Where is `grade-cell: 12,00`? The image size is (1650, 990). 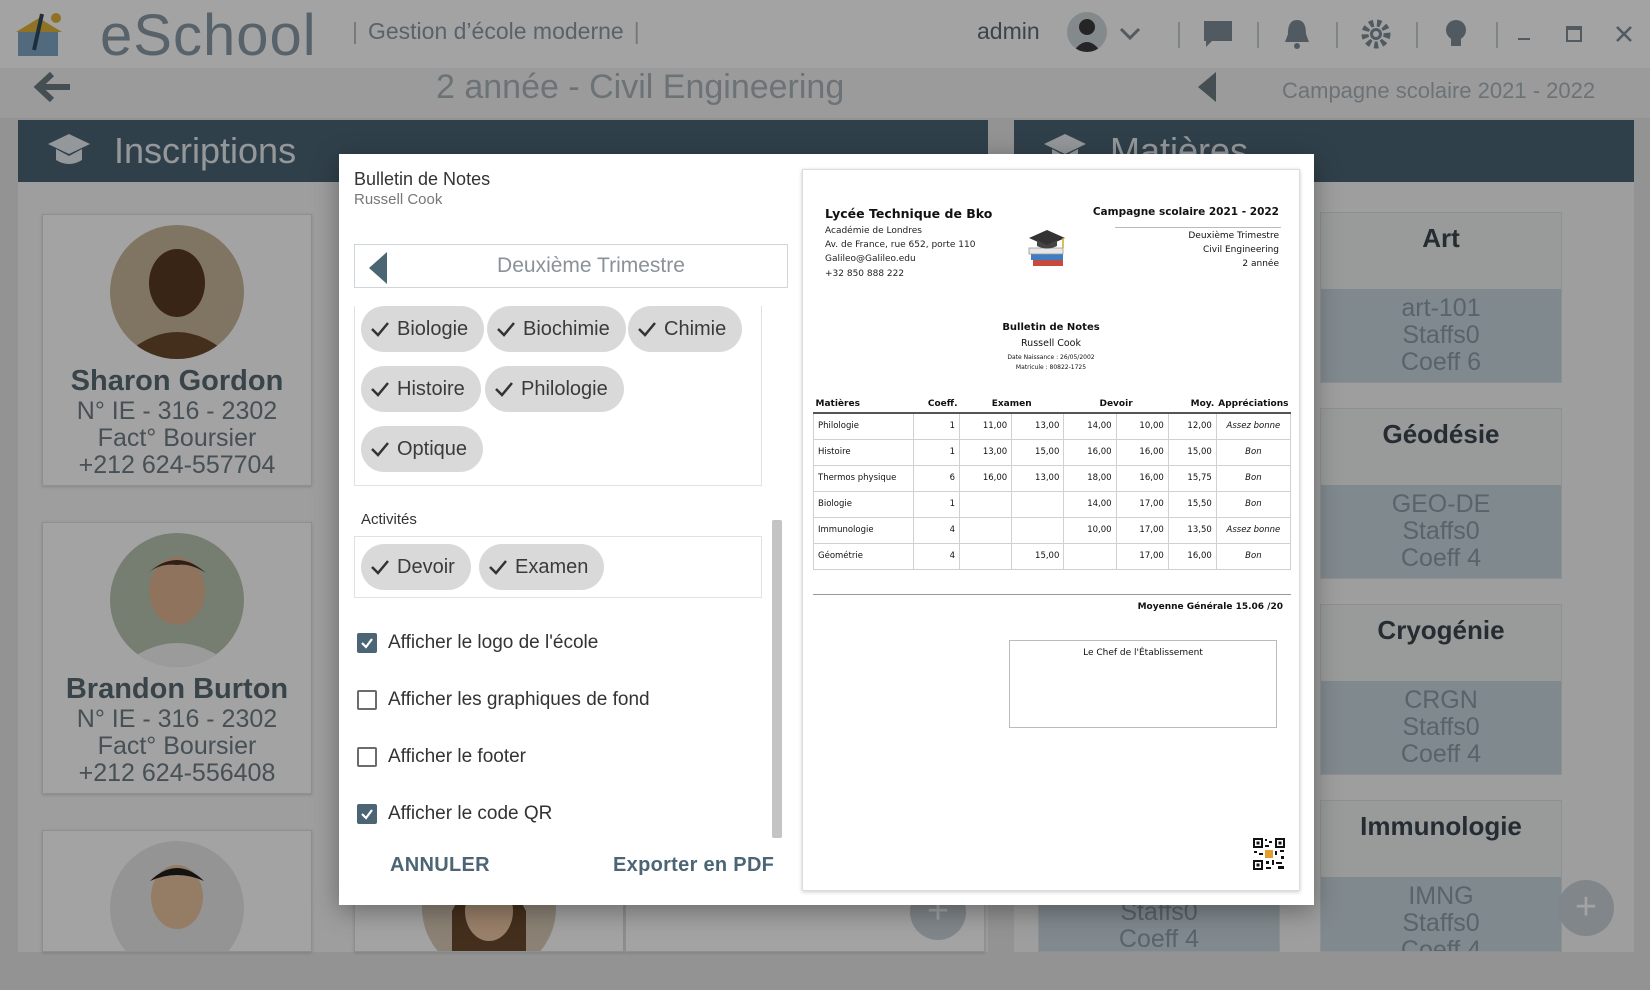
grade-cell: 12,00 is located at coordinates (1192, 426).